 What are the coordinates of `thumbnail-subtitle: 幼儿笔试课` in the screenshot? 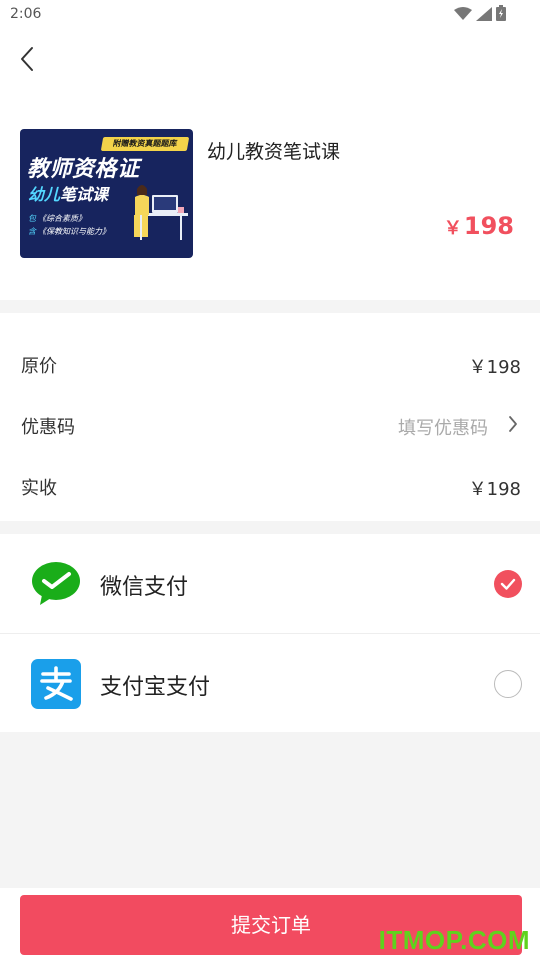 It's located at (68, 193).